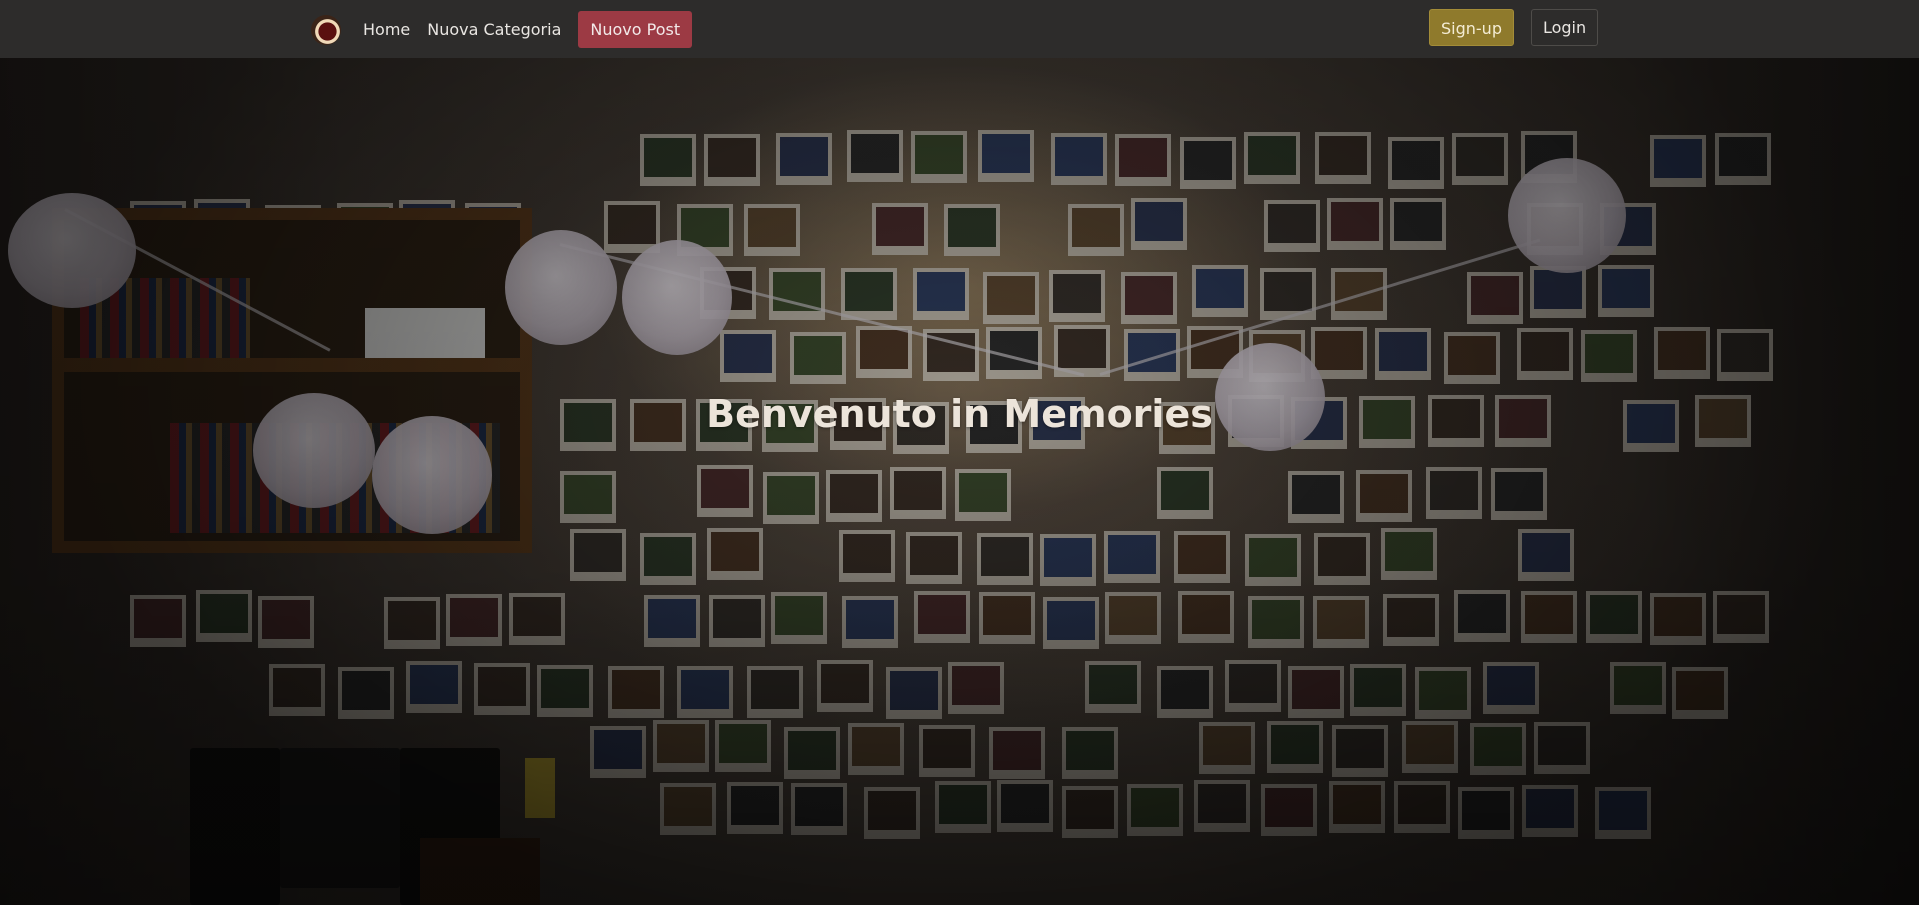 The height and width of the screenshot is (905, 1919). What do you see at coordinates (326, 30) in the screenshot?
I see `memories-logo-icon` at bounding box center [326, 30].